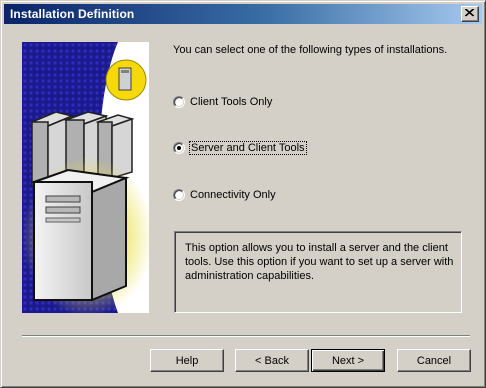  I want to click on divider, so click(246, 336).